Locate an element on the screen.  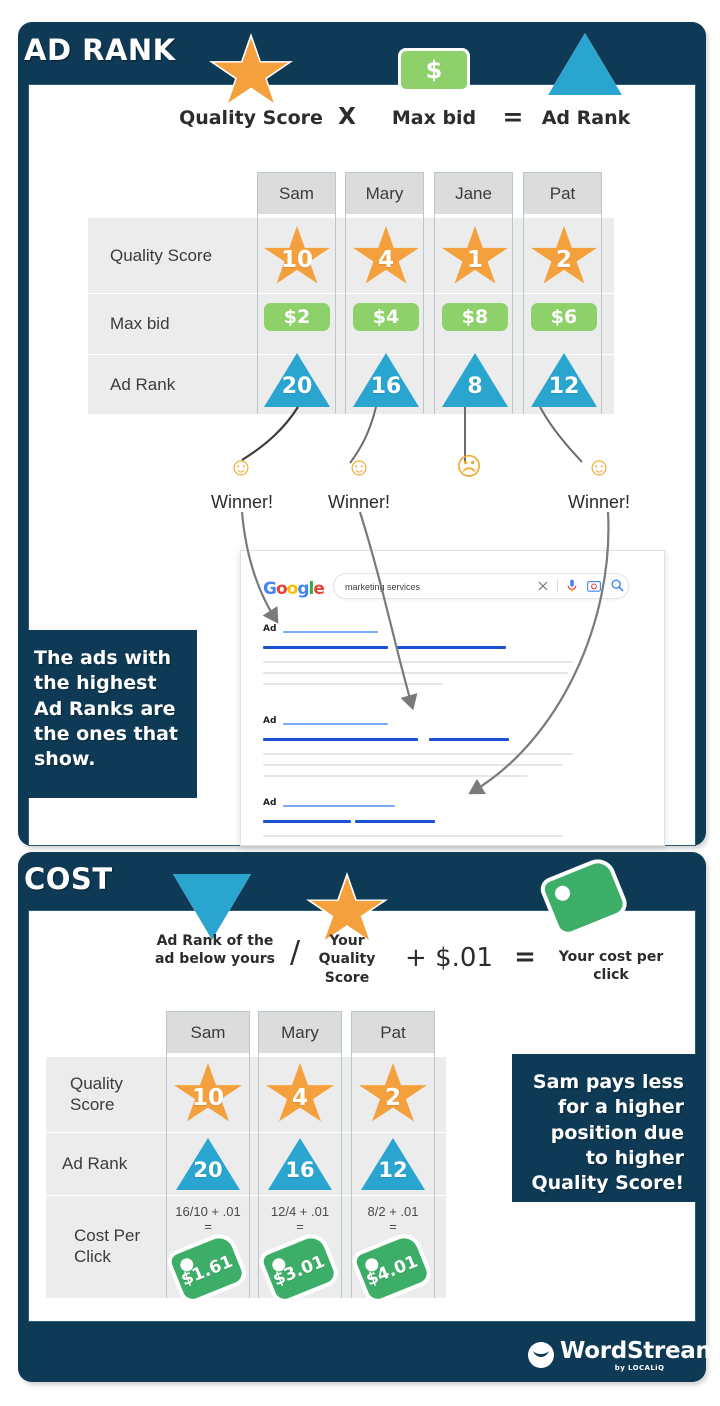
serp-title-line-3a is located at coordinates (307, 821).